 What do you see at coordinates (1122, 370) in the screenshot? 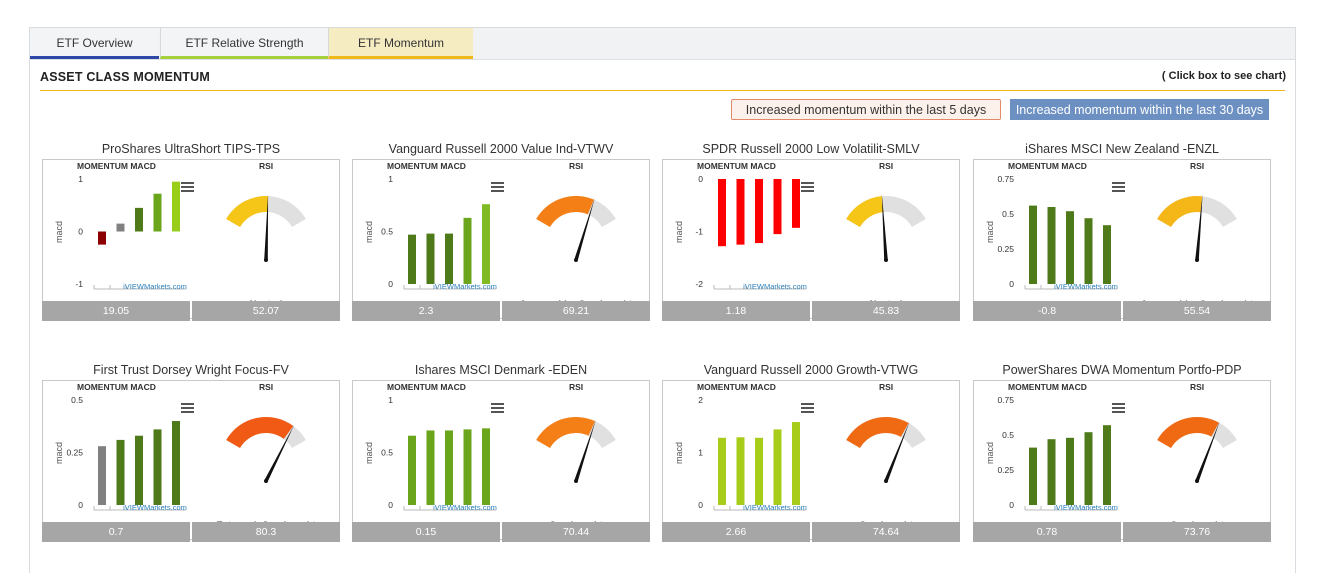
I see `card-title: PowerShares DWA Momentum Portfo-PDP` at bounding box center [1122, 370].